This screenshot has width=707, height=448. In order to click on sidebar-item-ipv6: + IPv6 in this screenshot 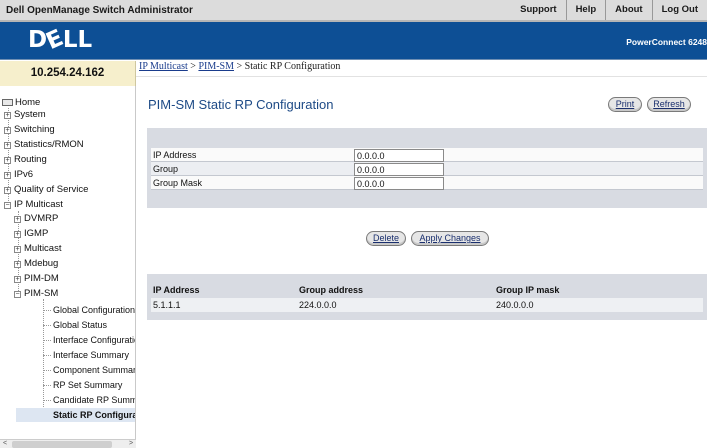, I will do `click(18, 175)`.